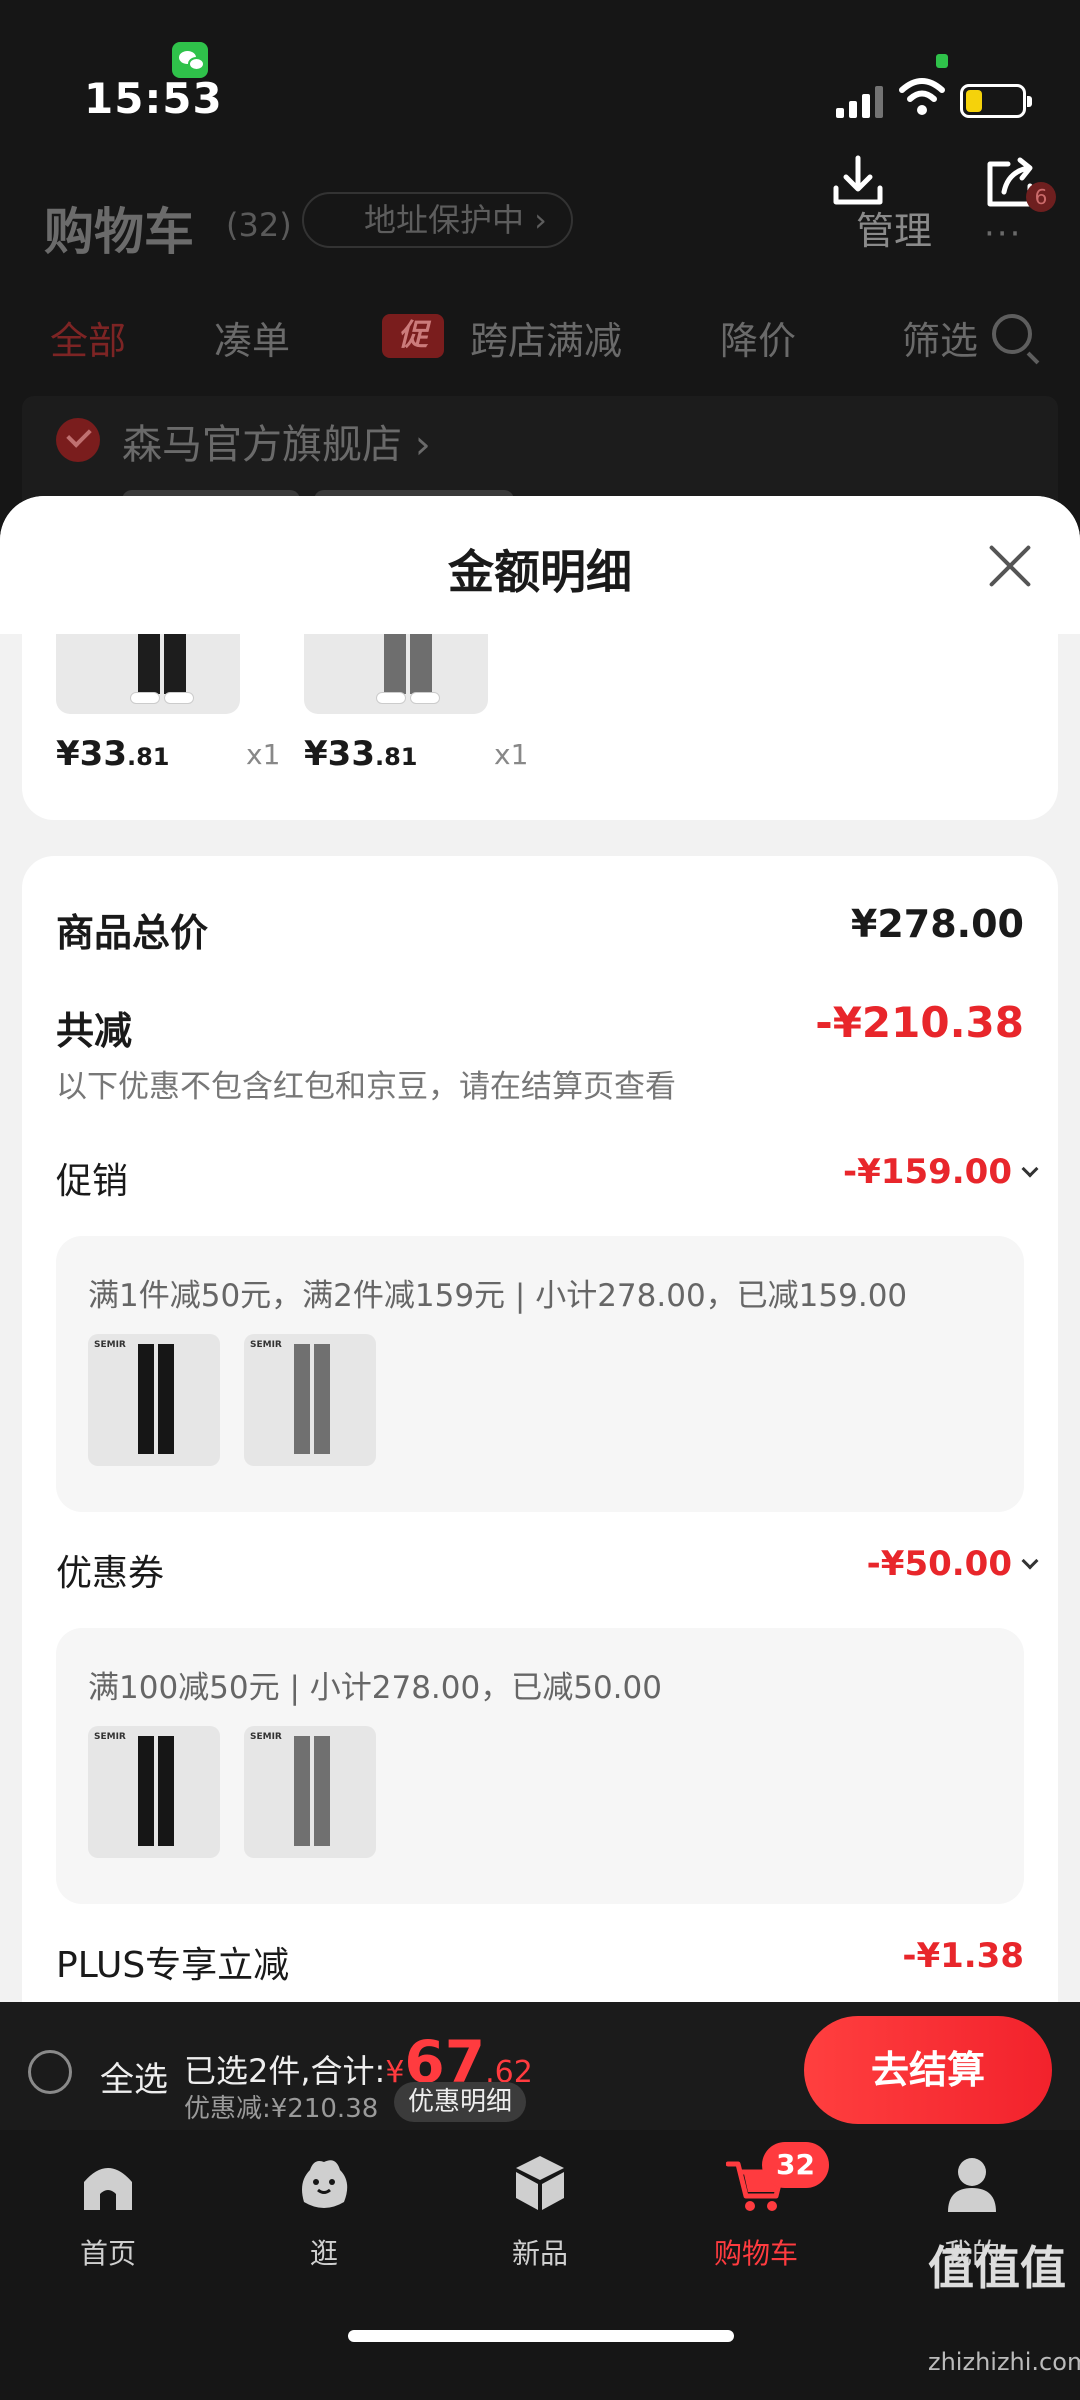  I want to click on checkout-button: 去结算, so click(928, 2070).